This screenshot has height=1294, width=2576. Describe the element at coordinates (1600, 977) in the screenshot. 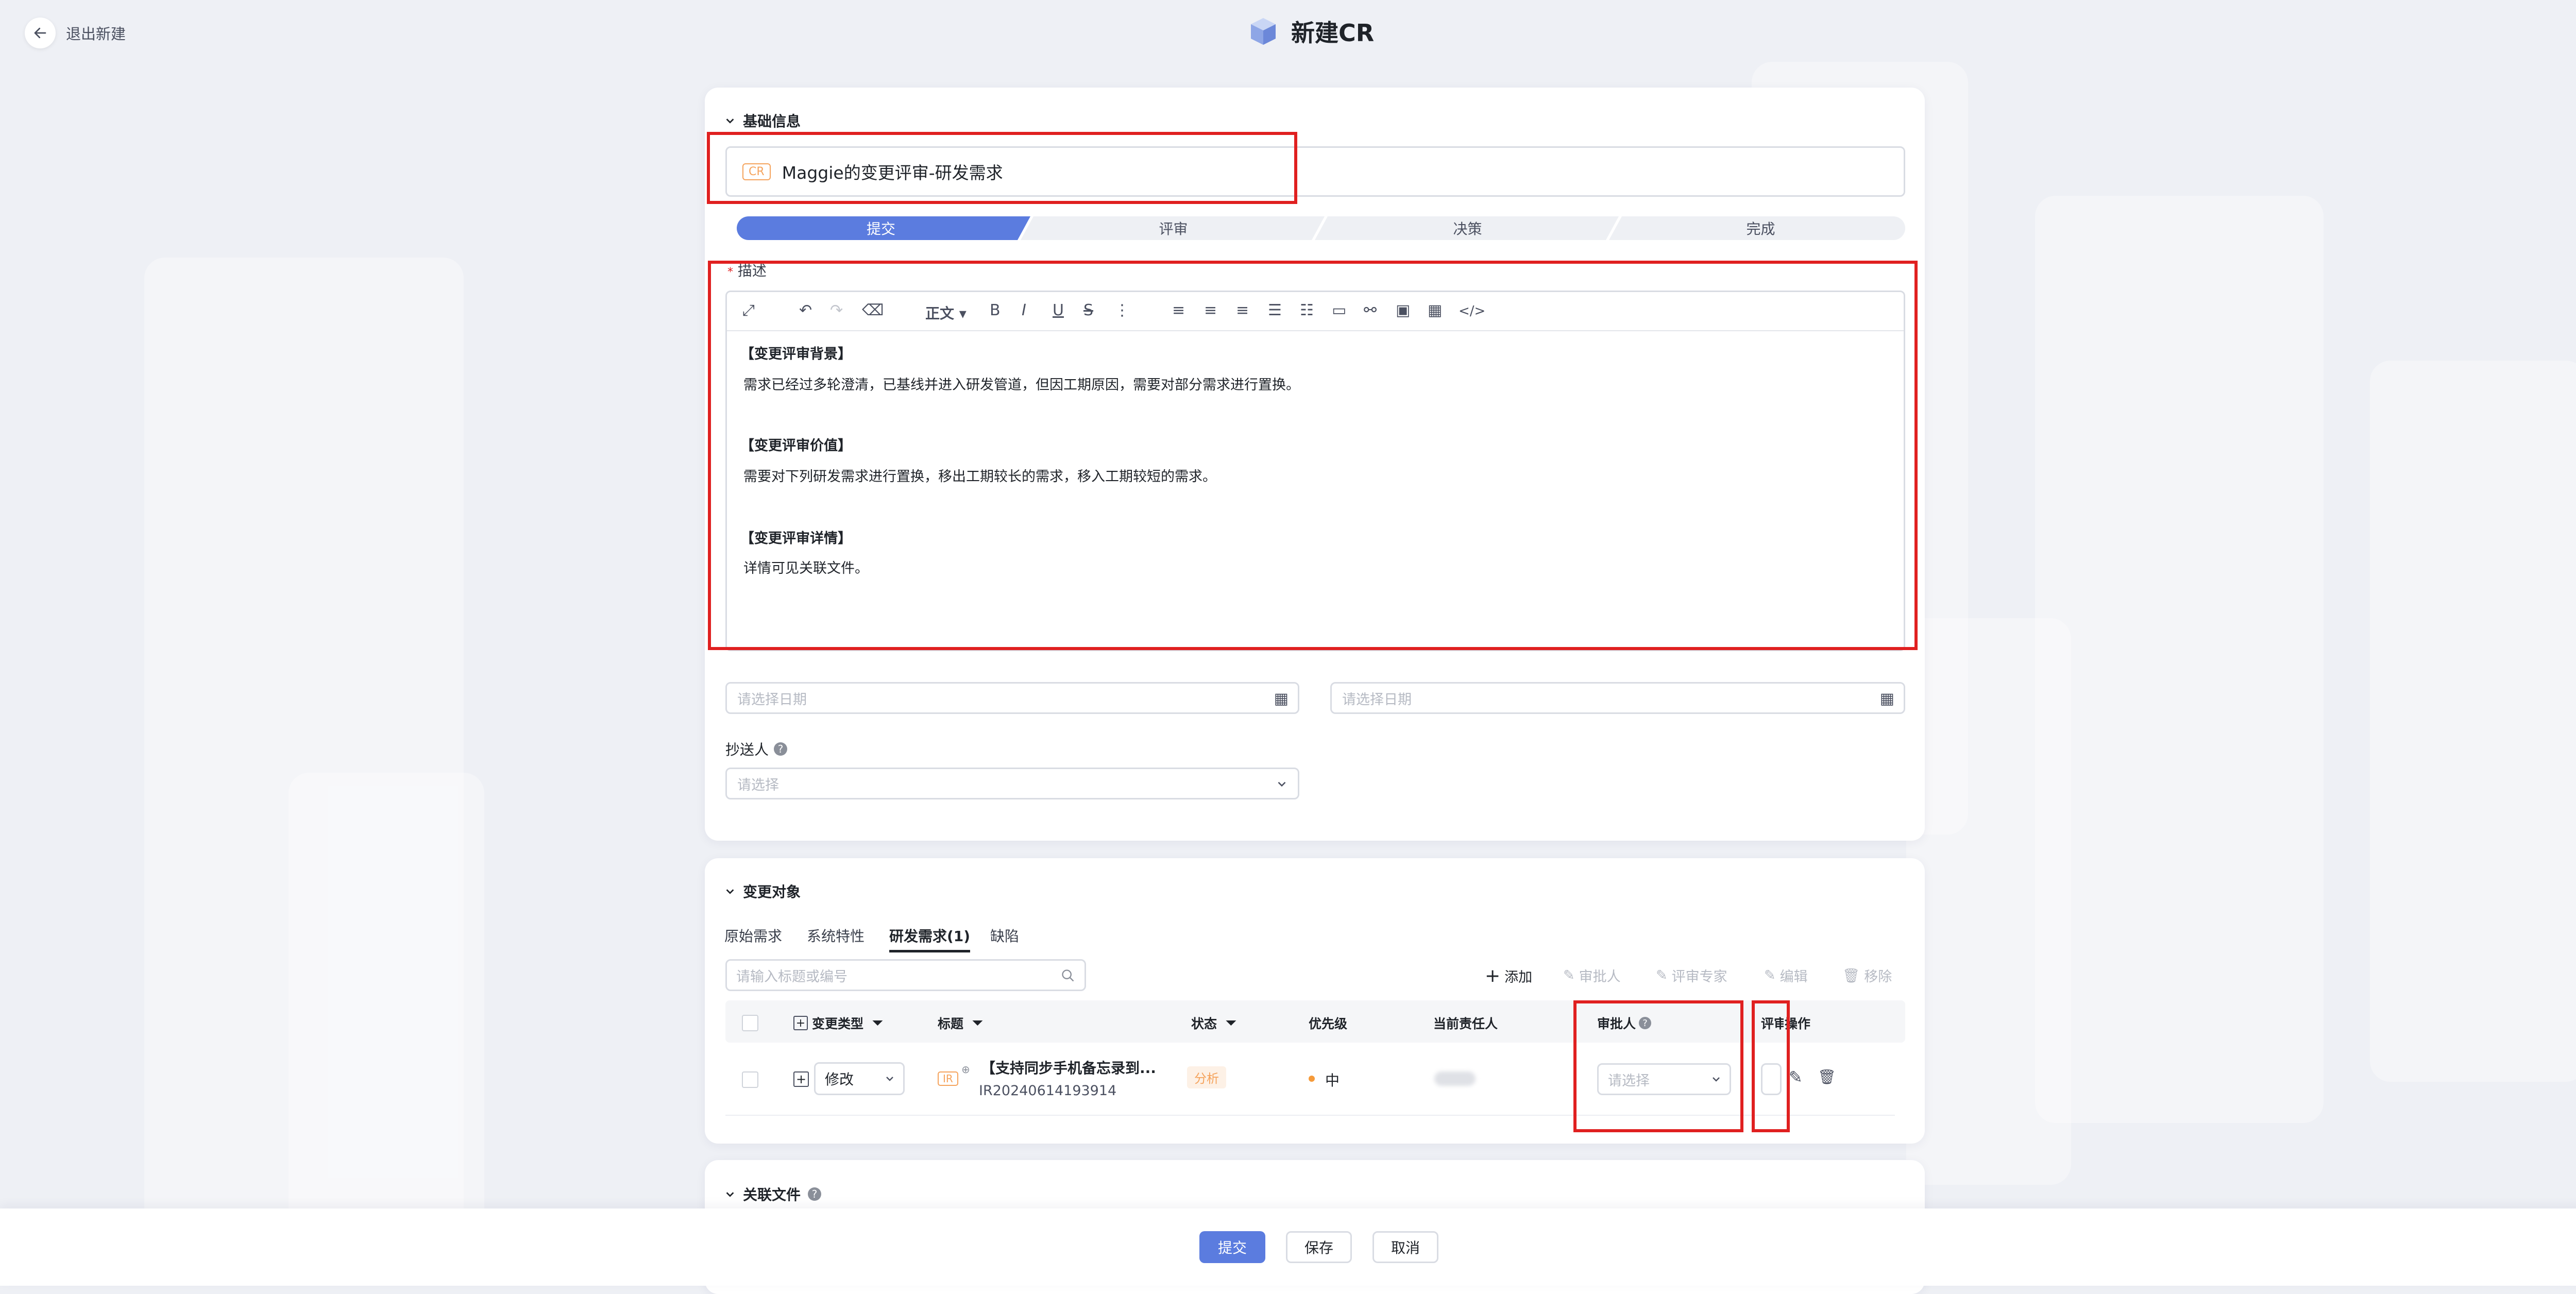

I see `set-approver-label: 审批人` at that location.